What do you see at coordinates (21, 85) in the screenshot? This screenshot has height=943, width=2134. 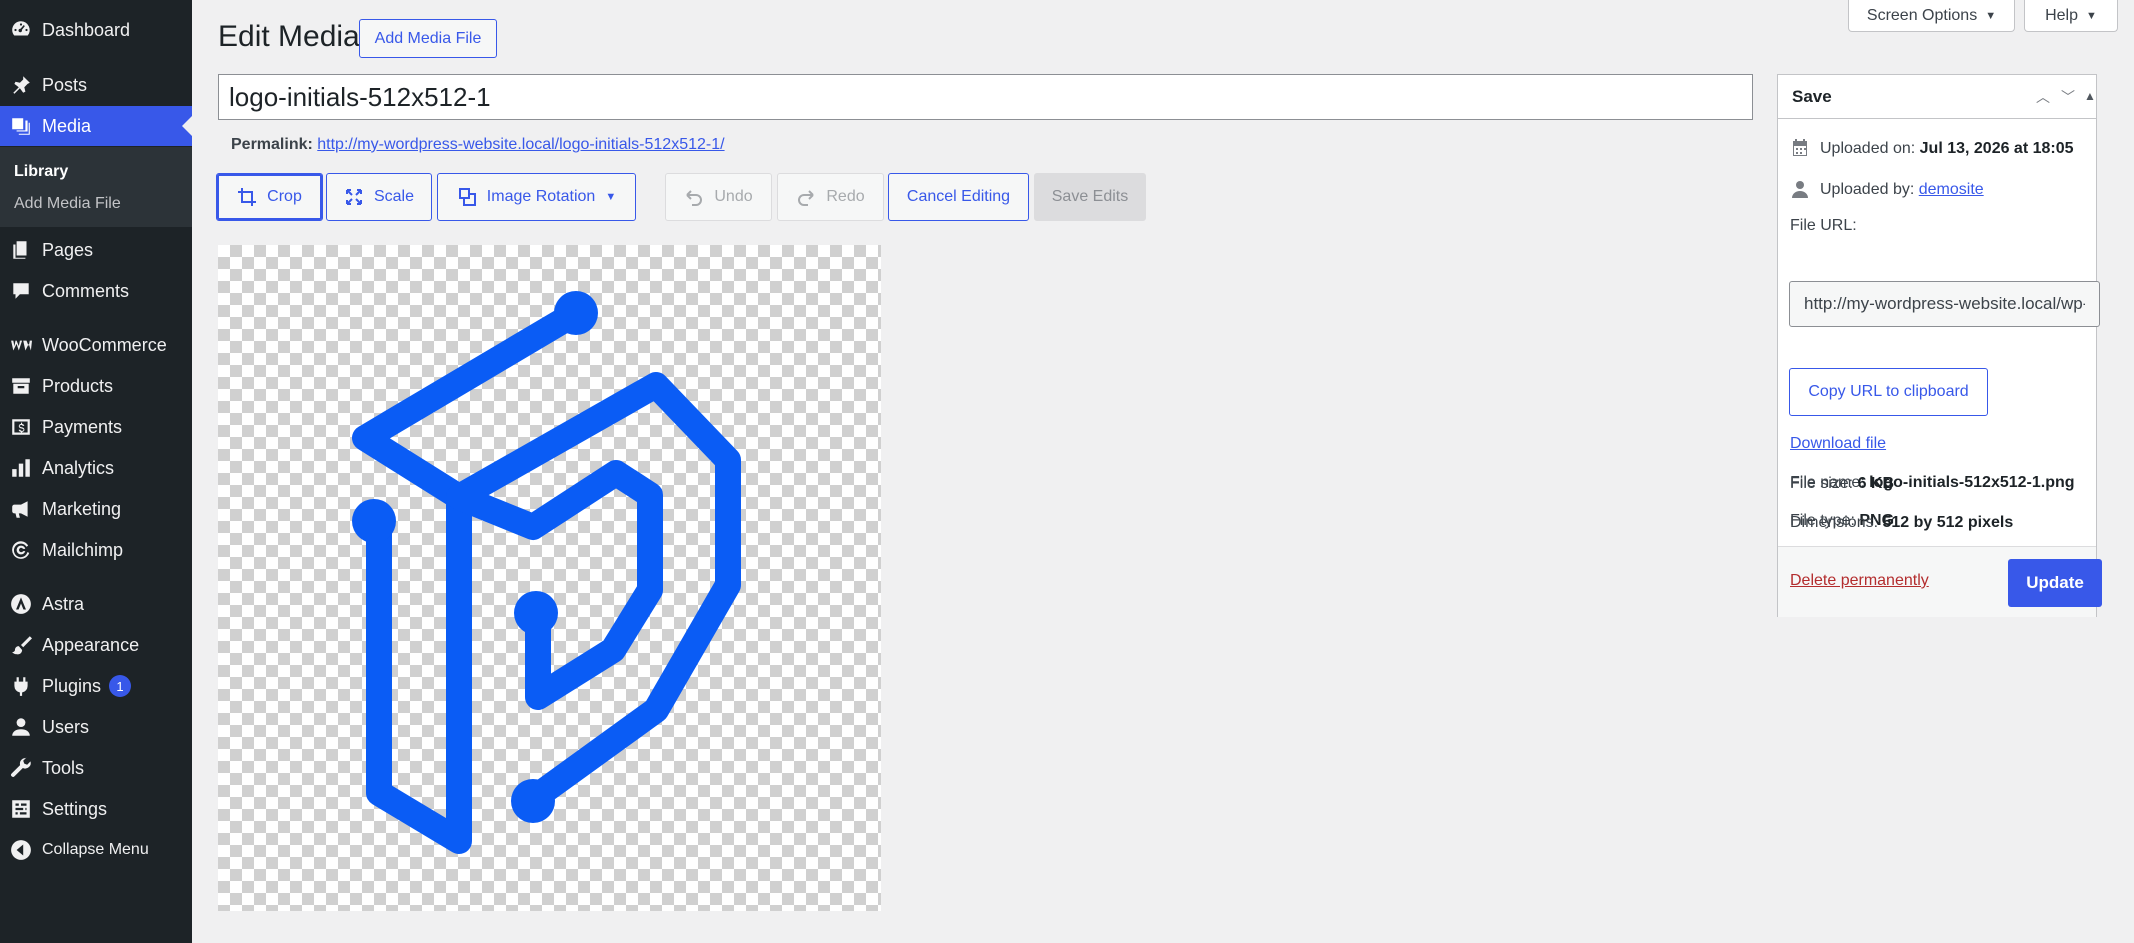 I see `pin-icon` at bounding box center [21, 85].